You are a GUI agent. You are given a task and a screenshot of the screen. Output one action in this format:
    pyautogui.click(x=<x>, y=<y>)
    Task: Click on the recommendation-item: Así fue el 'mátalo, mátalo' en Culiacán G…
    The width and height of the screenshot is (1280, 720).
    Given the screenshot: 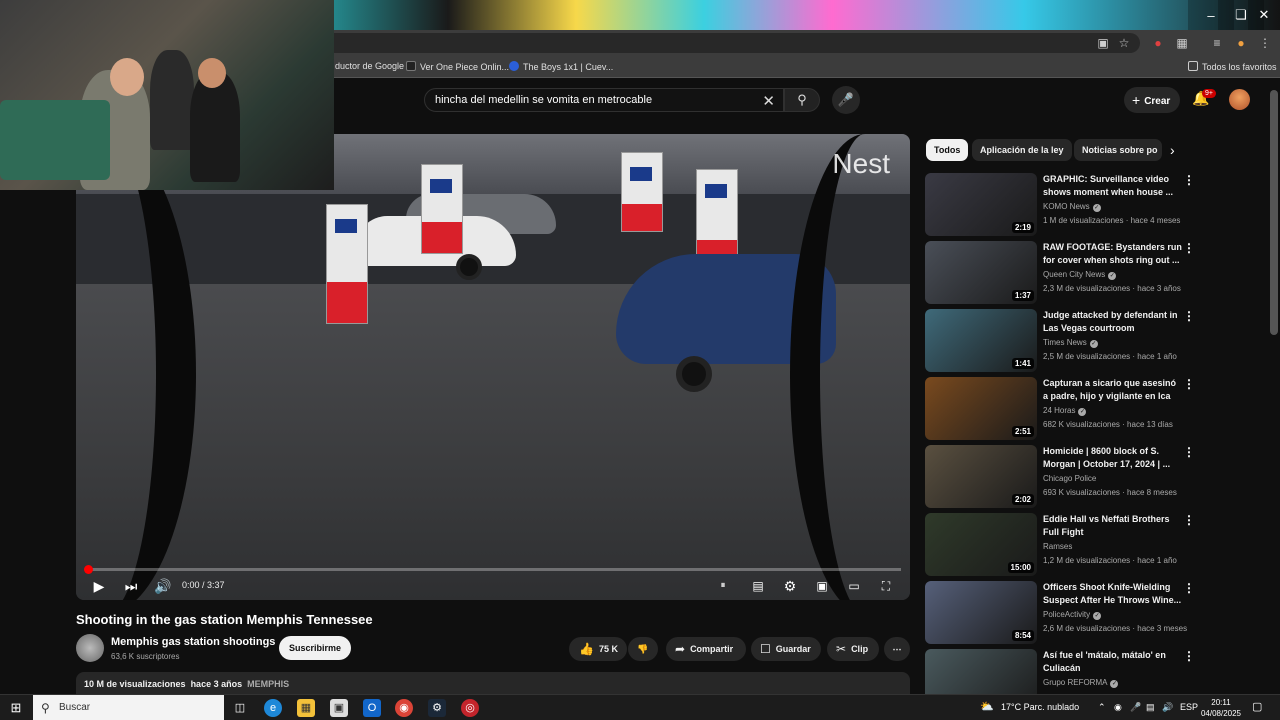 What is the action you would take?
    pyautogui.click(x=1097, y=680)
    